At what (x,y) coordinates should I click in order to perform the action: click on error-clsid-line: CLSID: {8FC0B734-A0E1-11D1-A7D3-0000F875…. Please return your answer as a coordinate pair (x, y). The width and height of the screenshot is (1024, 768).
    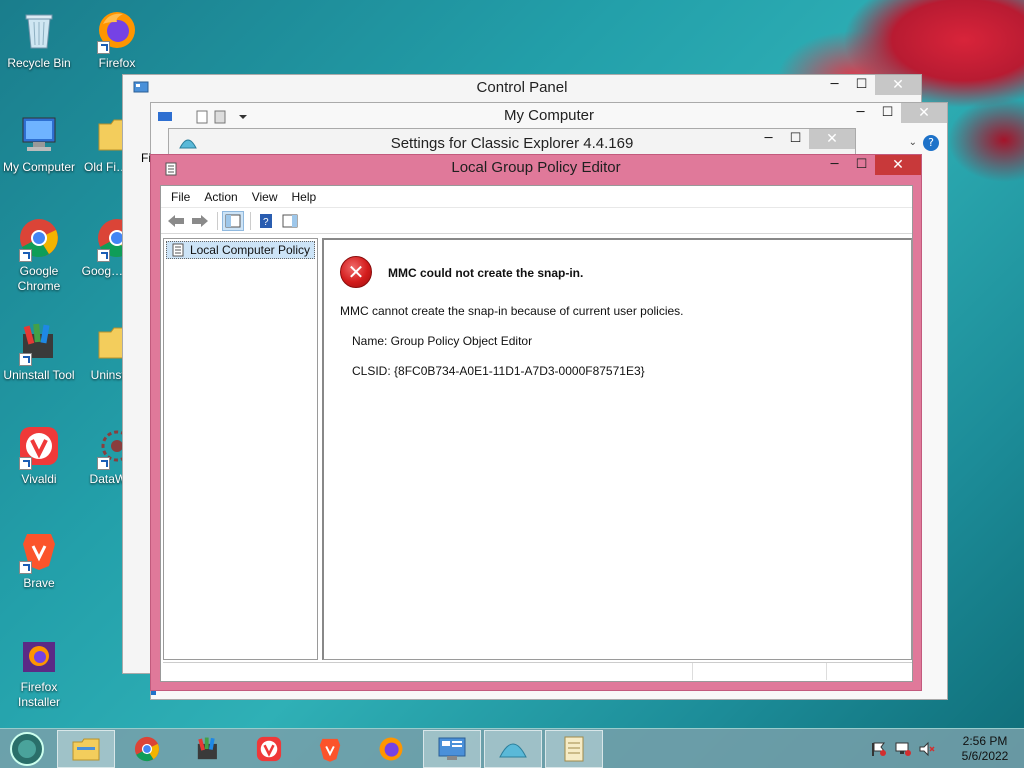
    Looking at the image, I should click on (498, 371).